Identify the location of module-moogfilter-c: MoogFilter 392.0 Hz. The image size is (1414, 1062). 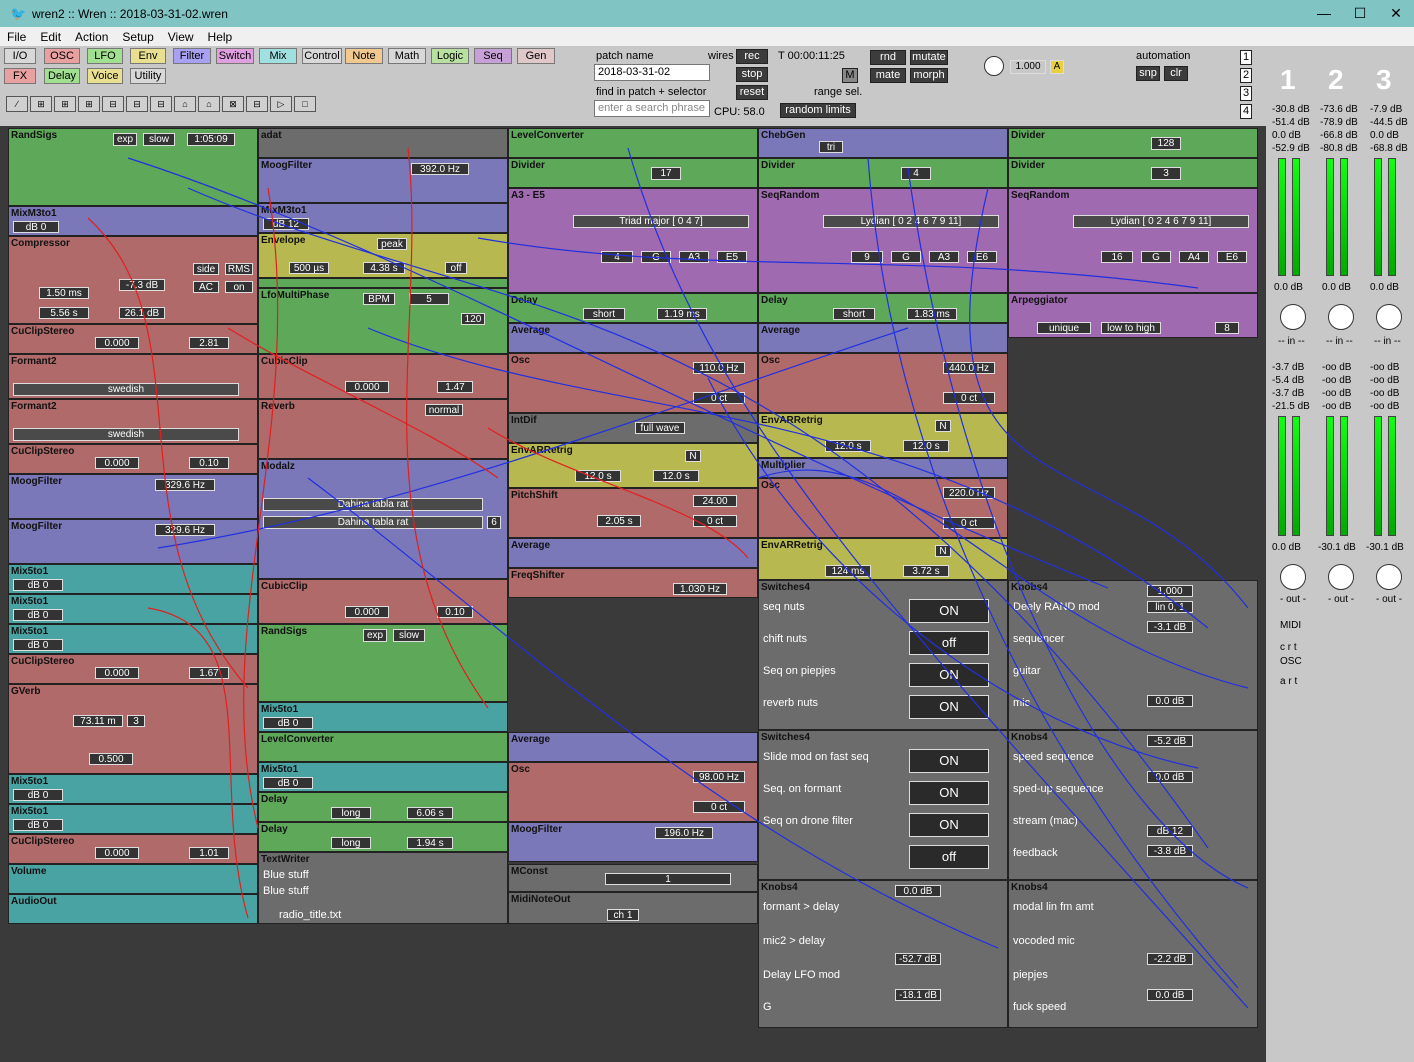
(383, 180).